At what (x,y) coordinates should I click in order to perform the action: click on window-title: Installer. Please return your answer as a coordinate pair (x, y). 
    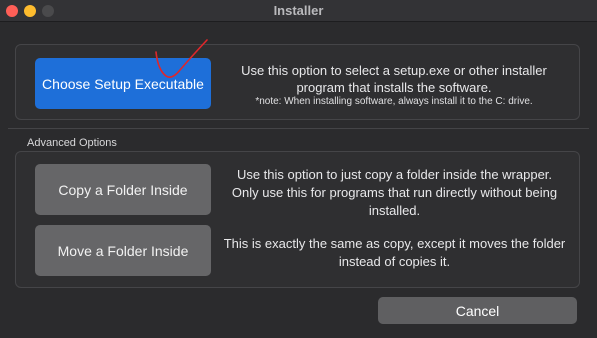
    Looking at the image, I should click on (298, 10).